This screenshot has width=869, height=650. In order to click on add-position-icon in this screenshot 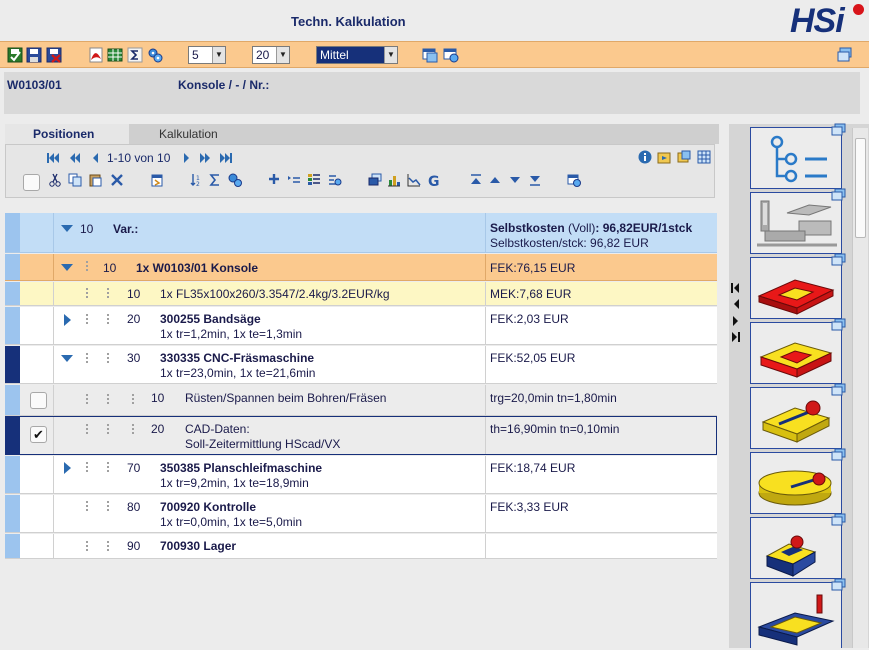, I will do `click(276, 180)`.